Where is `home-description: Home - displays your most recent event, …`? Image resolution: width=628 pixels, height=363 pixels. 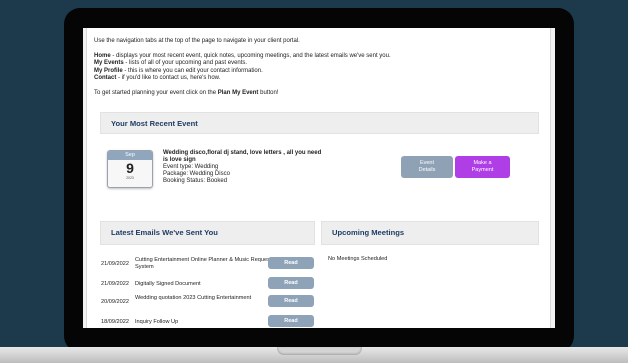
home-description: Home - displays your most recent event, … is located at coordinates (242, 55).